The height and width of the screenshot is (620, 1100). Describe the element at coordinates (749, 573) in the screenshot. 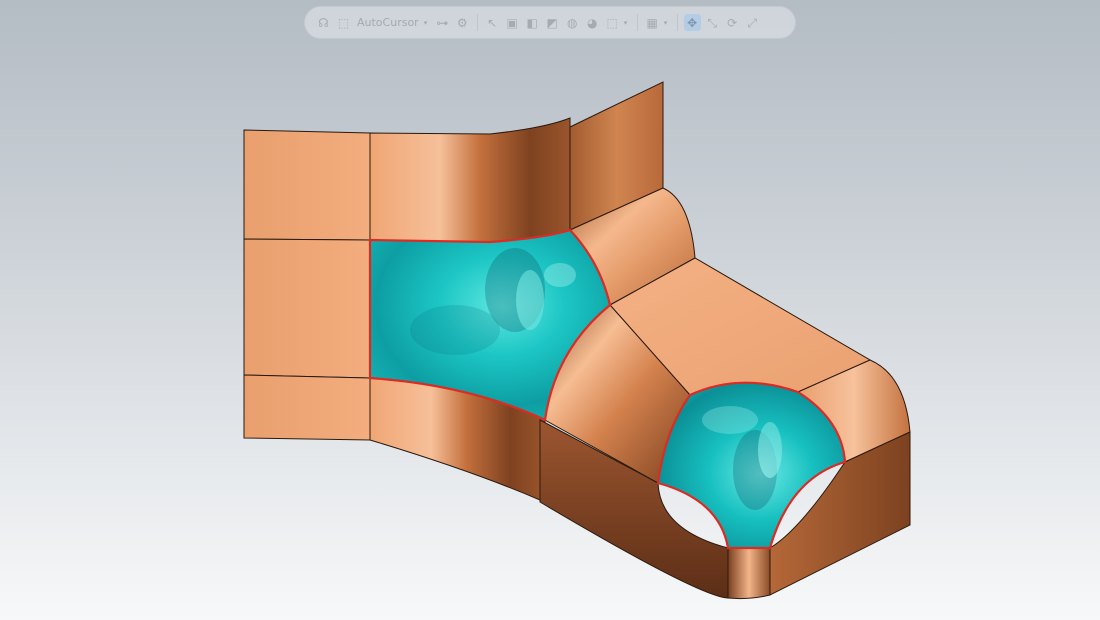

I see `corner-edge-face` at that location.